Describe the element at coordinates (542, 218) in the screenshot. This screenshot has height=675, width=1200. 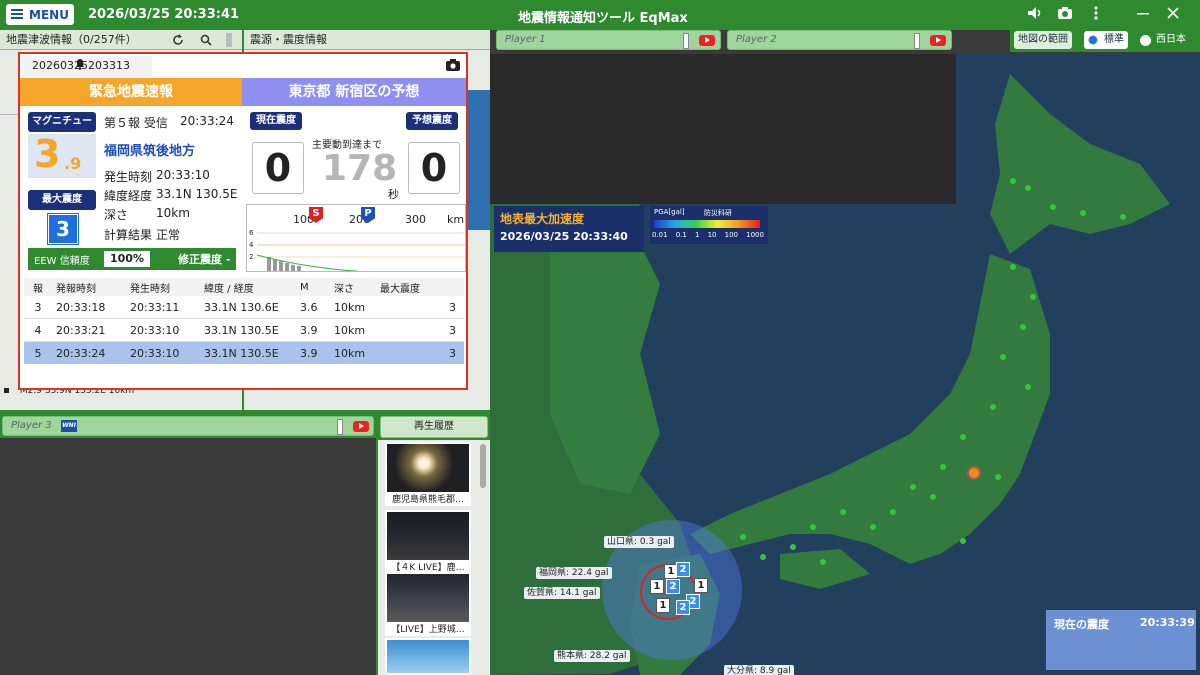
I see `pga-title: 地表最大加速度` at that location.